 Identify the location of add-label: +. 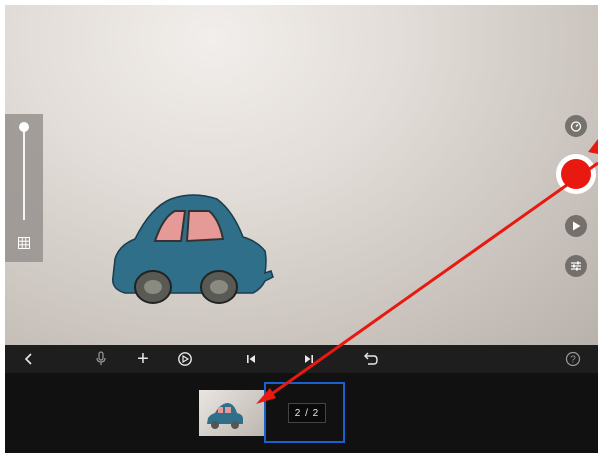
(143, 358).